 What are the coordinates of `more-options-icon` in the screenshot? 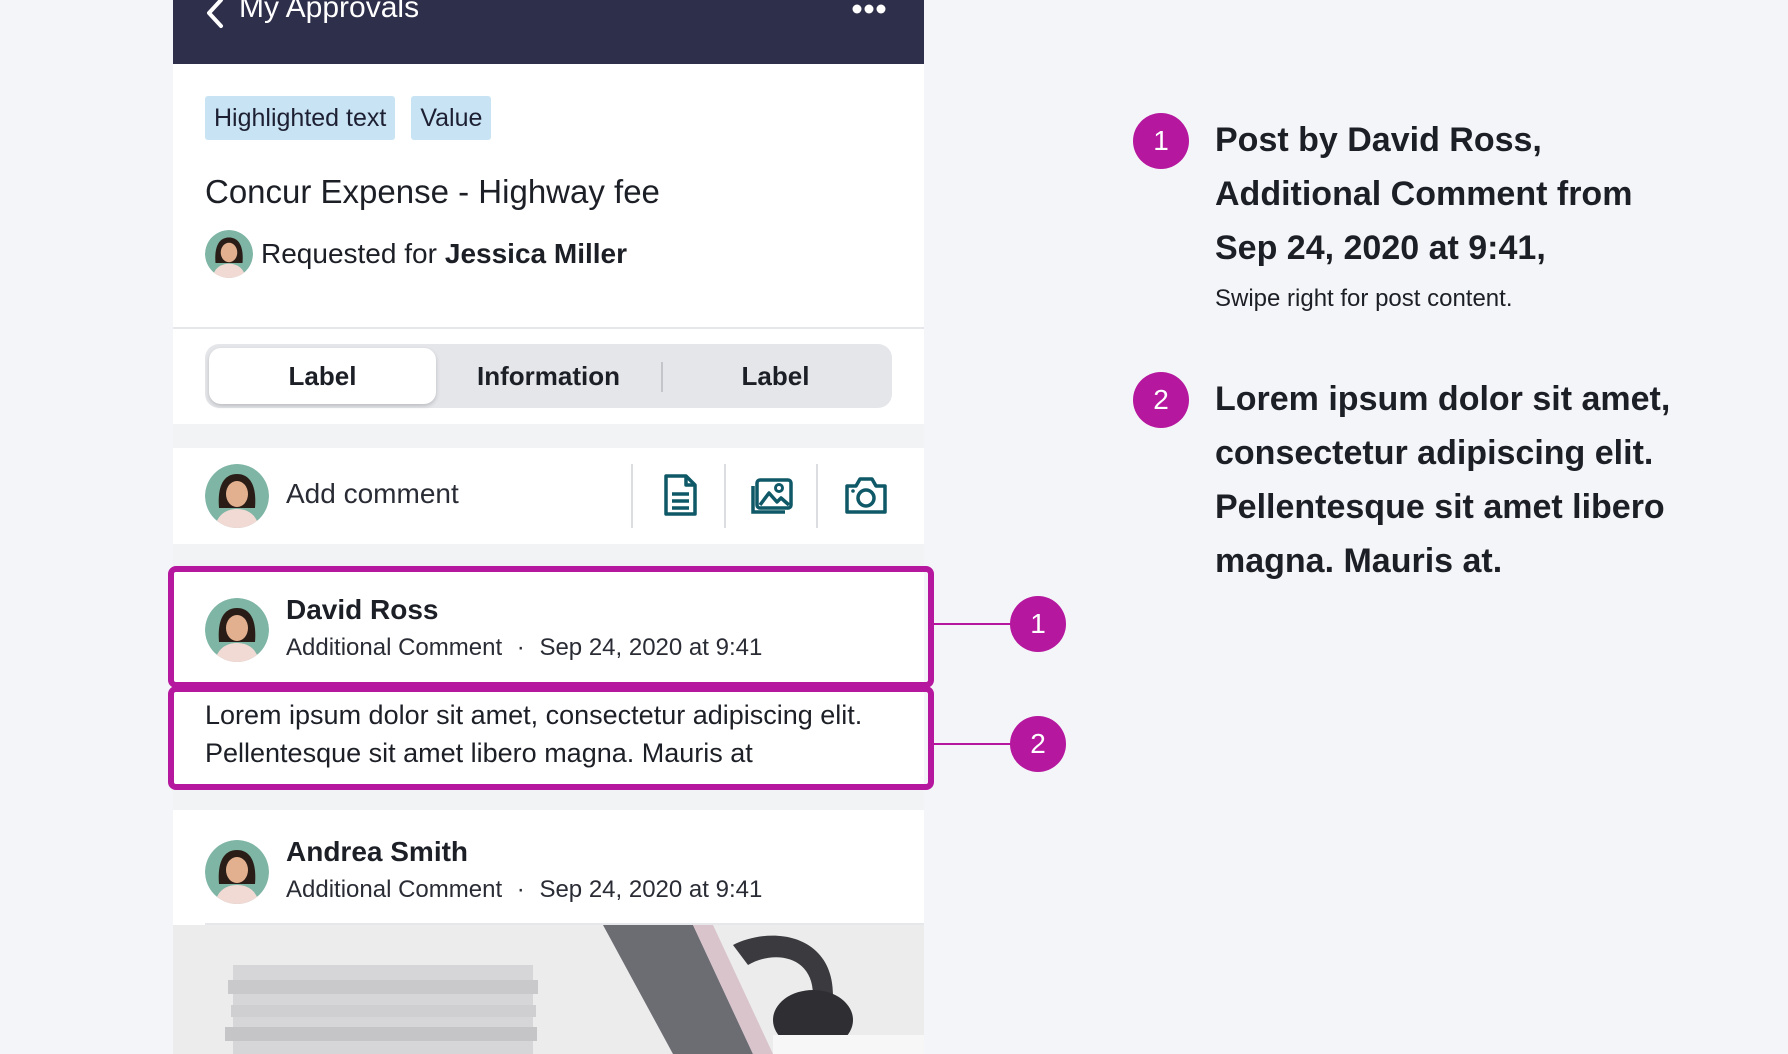 It's located at (869, 9).